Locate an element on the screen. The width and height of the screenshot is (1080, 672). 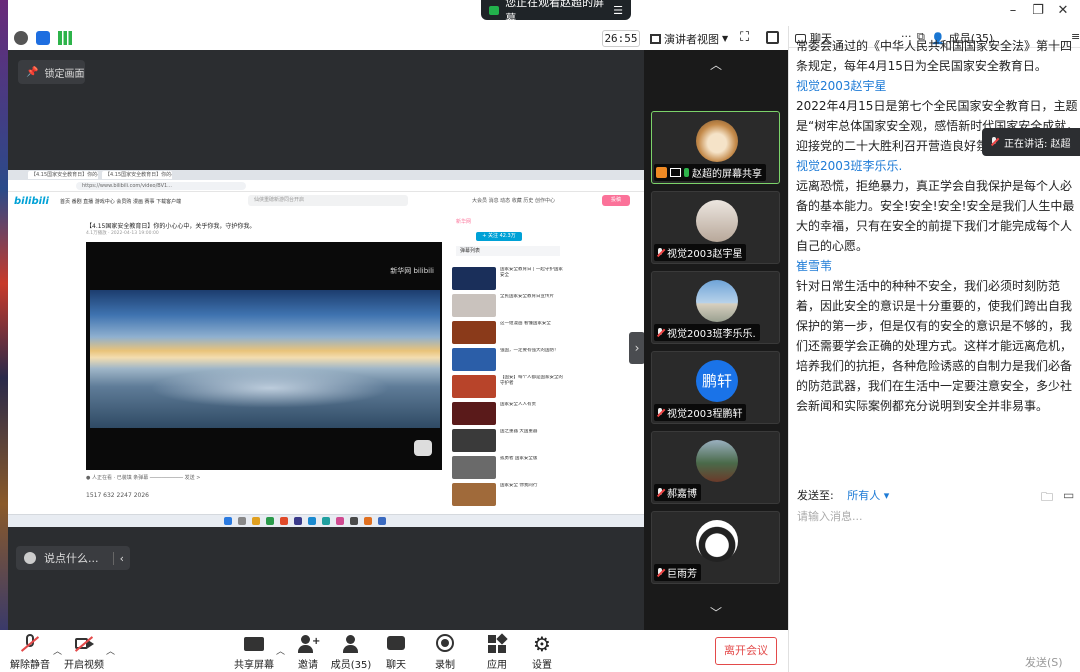
fullscreen-icon: ⛶ is located at coordinates (744, 37).